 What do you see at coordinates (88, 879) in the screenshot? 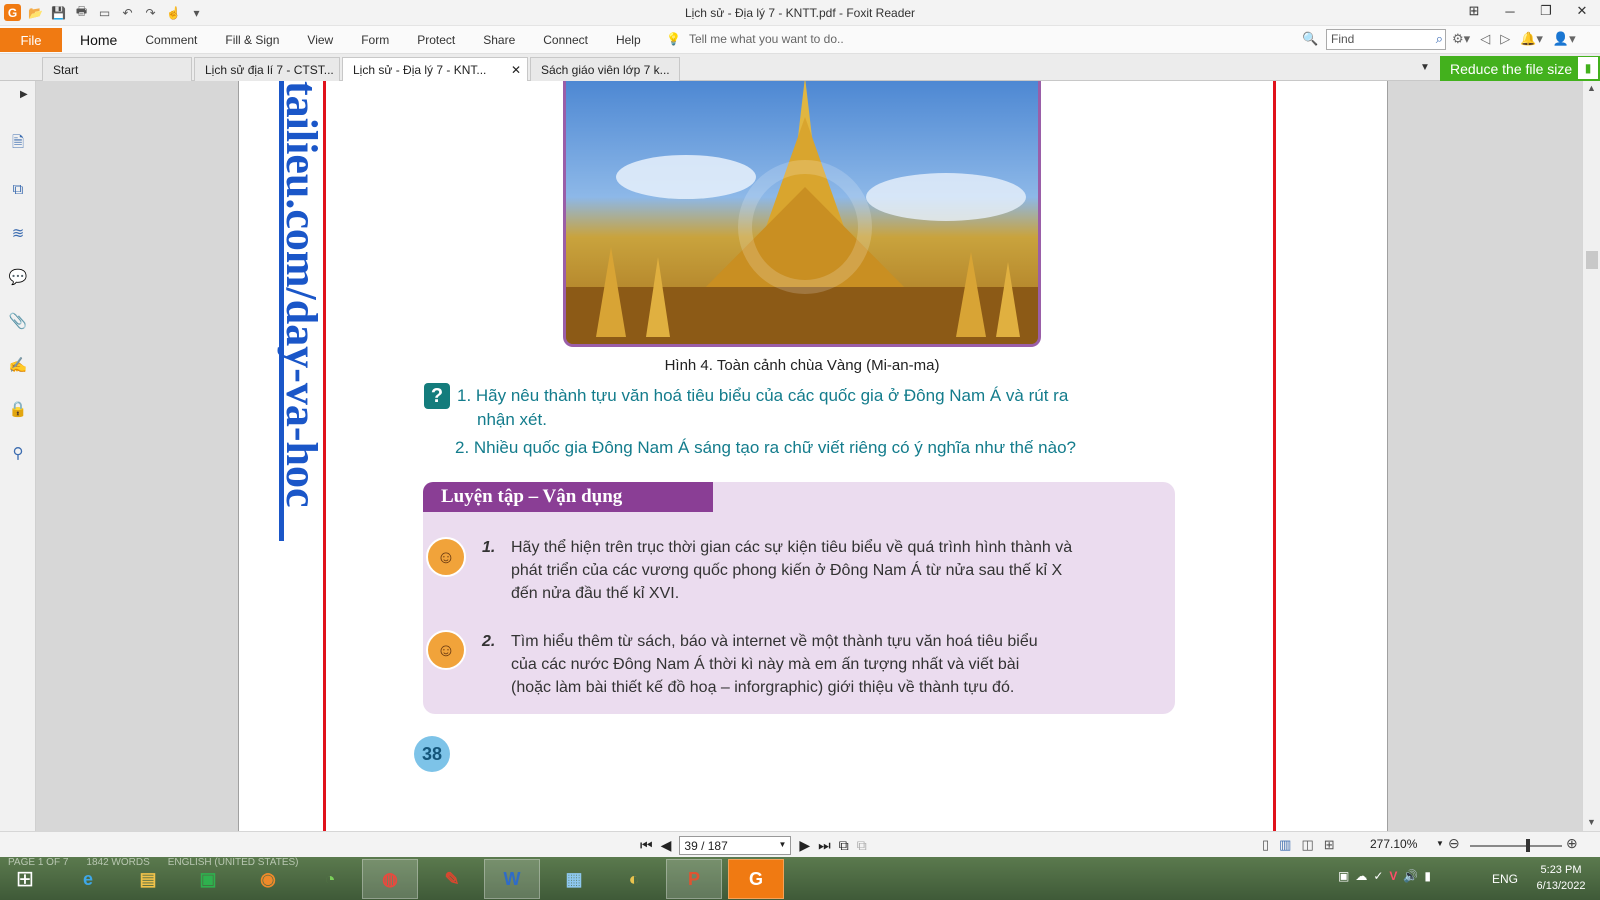
I see `ie-icon: e` at bounding box center [88, 879].